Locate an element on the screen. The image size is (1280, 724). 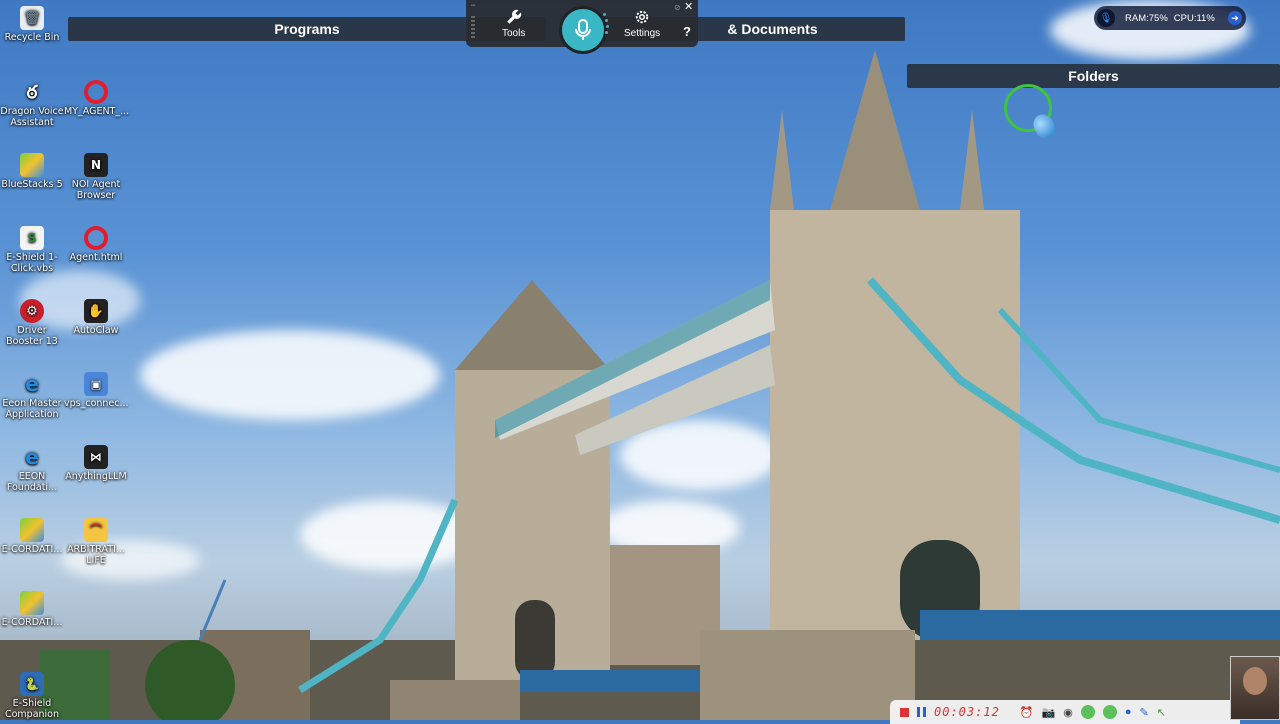
folders-bar: Folders is located at coordinates (1093, 76).